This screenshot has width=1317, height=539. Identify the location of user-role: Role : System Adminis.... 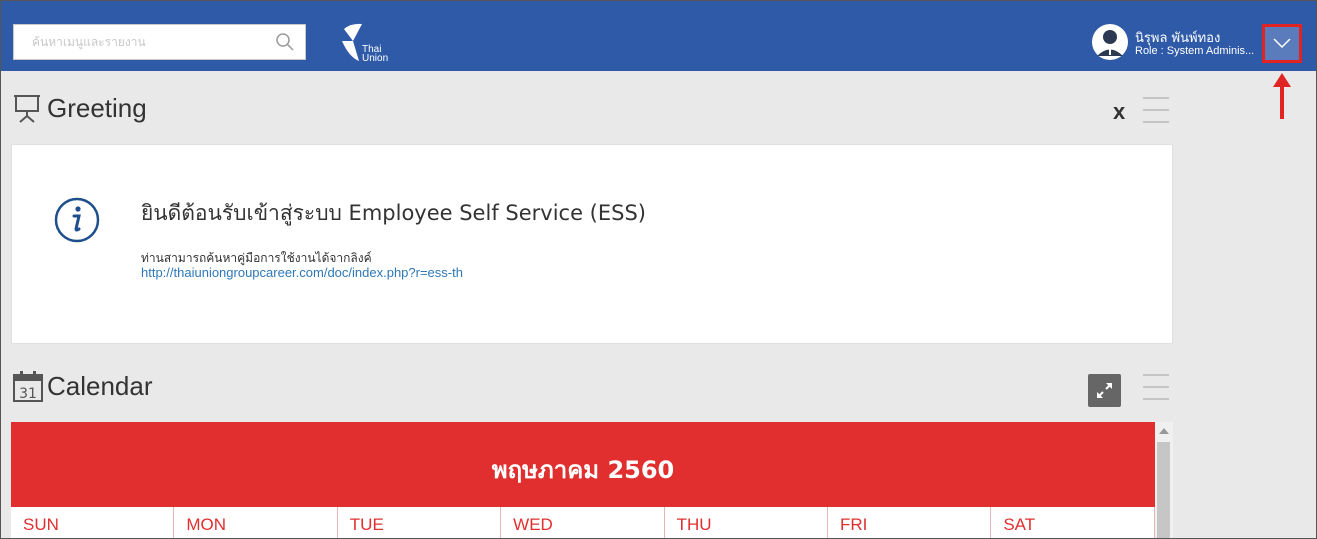
(1195, 51).